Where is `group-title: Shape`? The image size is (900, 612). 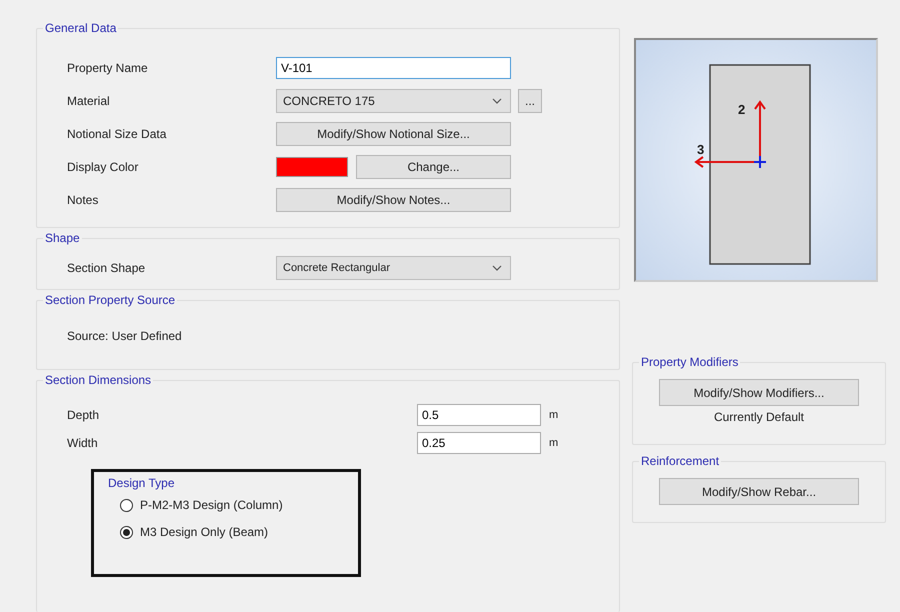
group-title: Shape is located at coordinates (62, 238).